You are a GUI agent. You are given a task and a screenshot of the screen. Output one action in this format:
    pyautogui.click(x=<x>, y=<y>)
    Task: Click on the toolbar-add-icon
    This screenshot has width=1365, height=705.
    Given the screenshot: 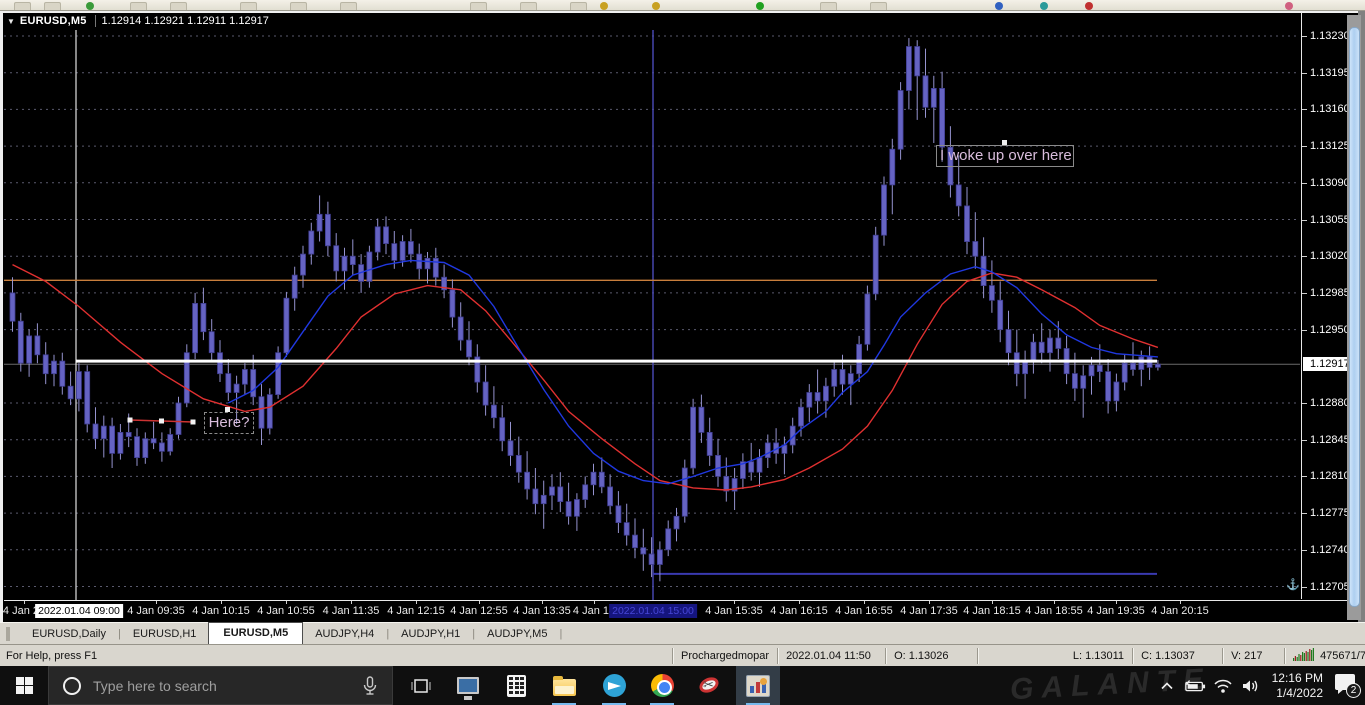 What is the action you would take?
    pyautogui.click(x=760, y=6)
    